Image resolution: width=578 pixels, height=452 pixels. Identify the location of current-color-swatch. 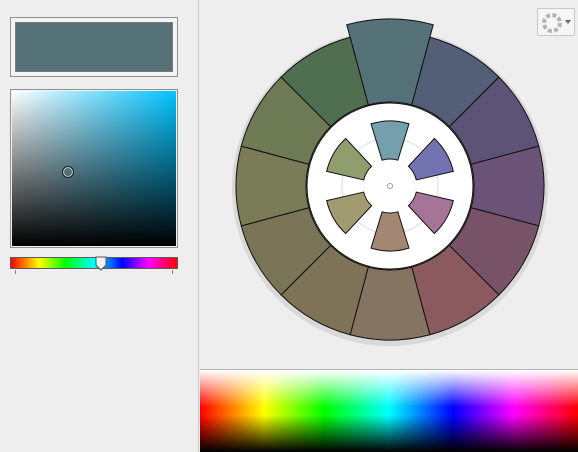
(94, 47).